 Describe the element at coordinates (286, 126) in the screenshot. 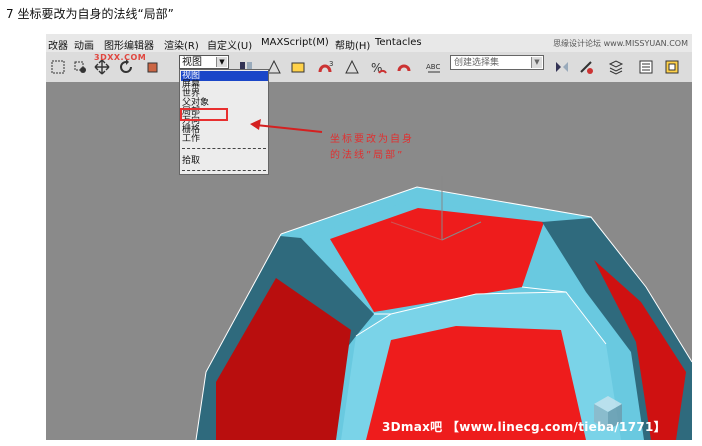

I see `arrow-icon` at that location.